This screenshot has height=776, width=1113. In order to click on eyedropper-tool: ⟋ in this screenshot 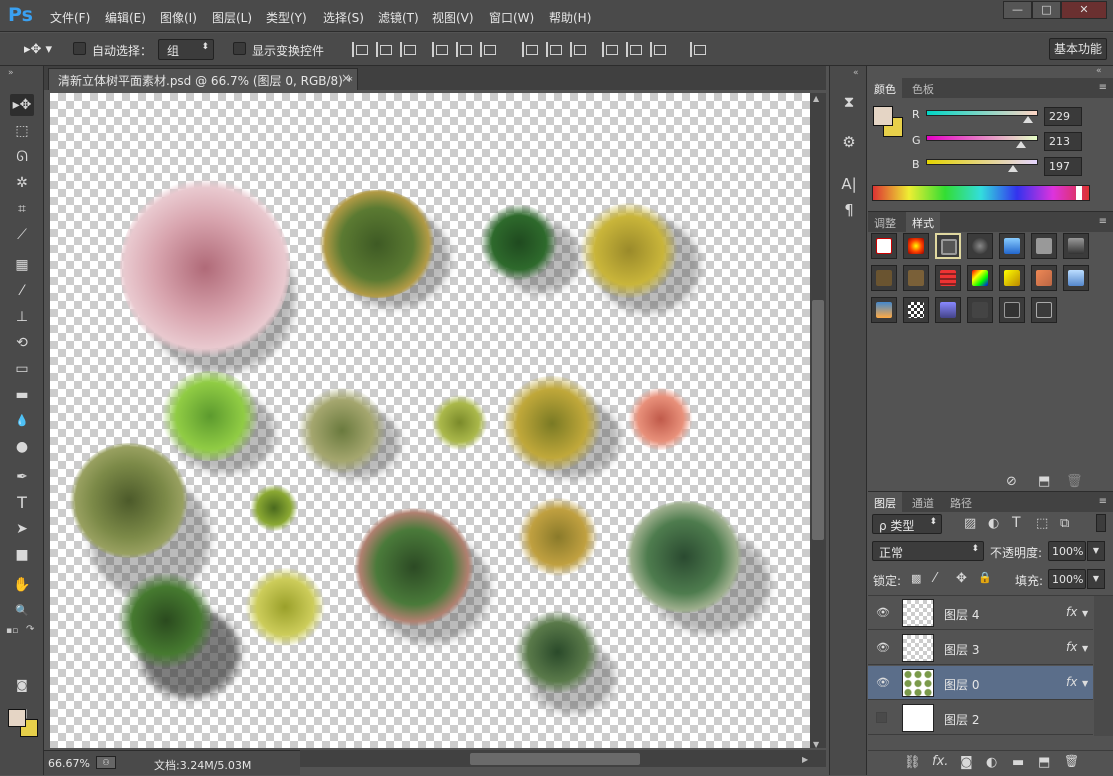, I will do `click(22, 235)`.